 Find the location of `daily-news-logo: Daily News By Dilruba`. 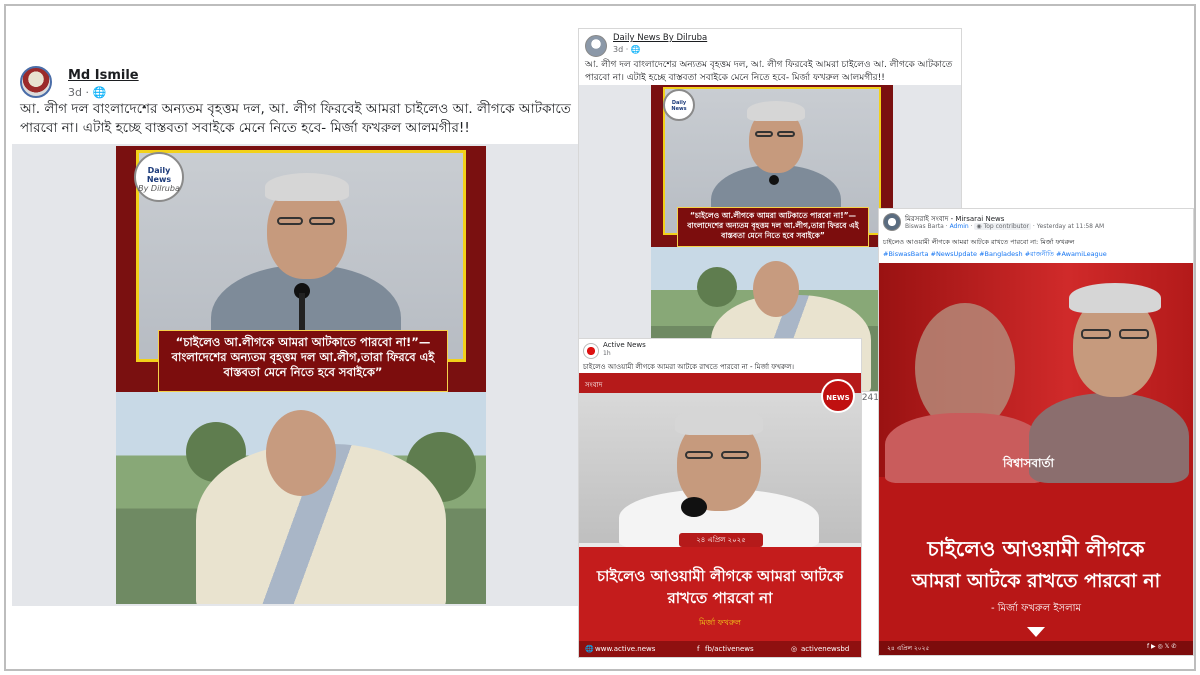

daily-news-logo: Daily News By Dilruba is located at coordinates (159, 177).